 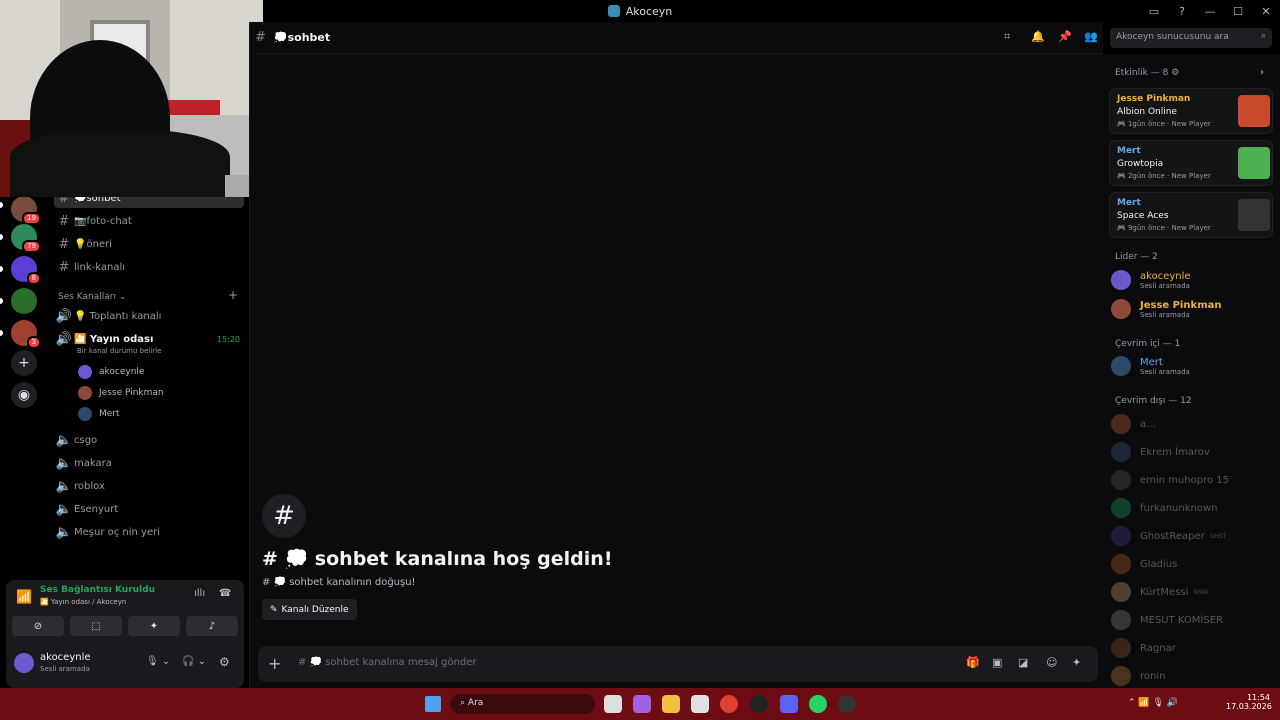 I want to click on member-item: emin muhopro 15, so click(x=1170, y=480).